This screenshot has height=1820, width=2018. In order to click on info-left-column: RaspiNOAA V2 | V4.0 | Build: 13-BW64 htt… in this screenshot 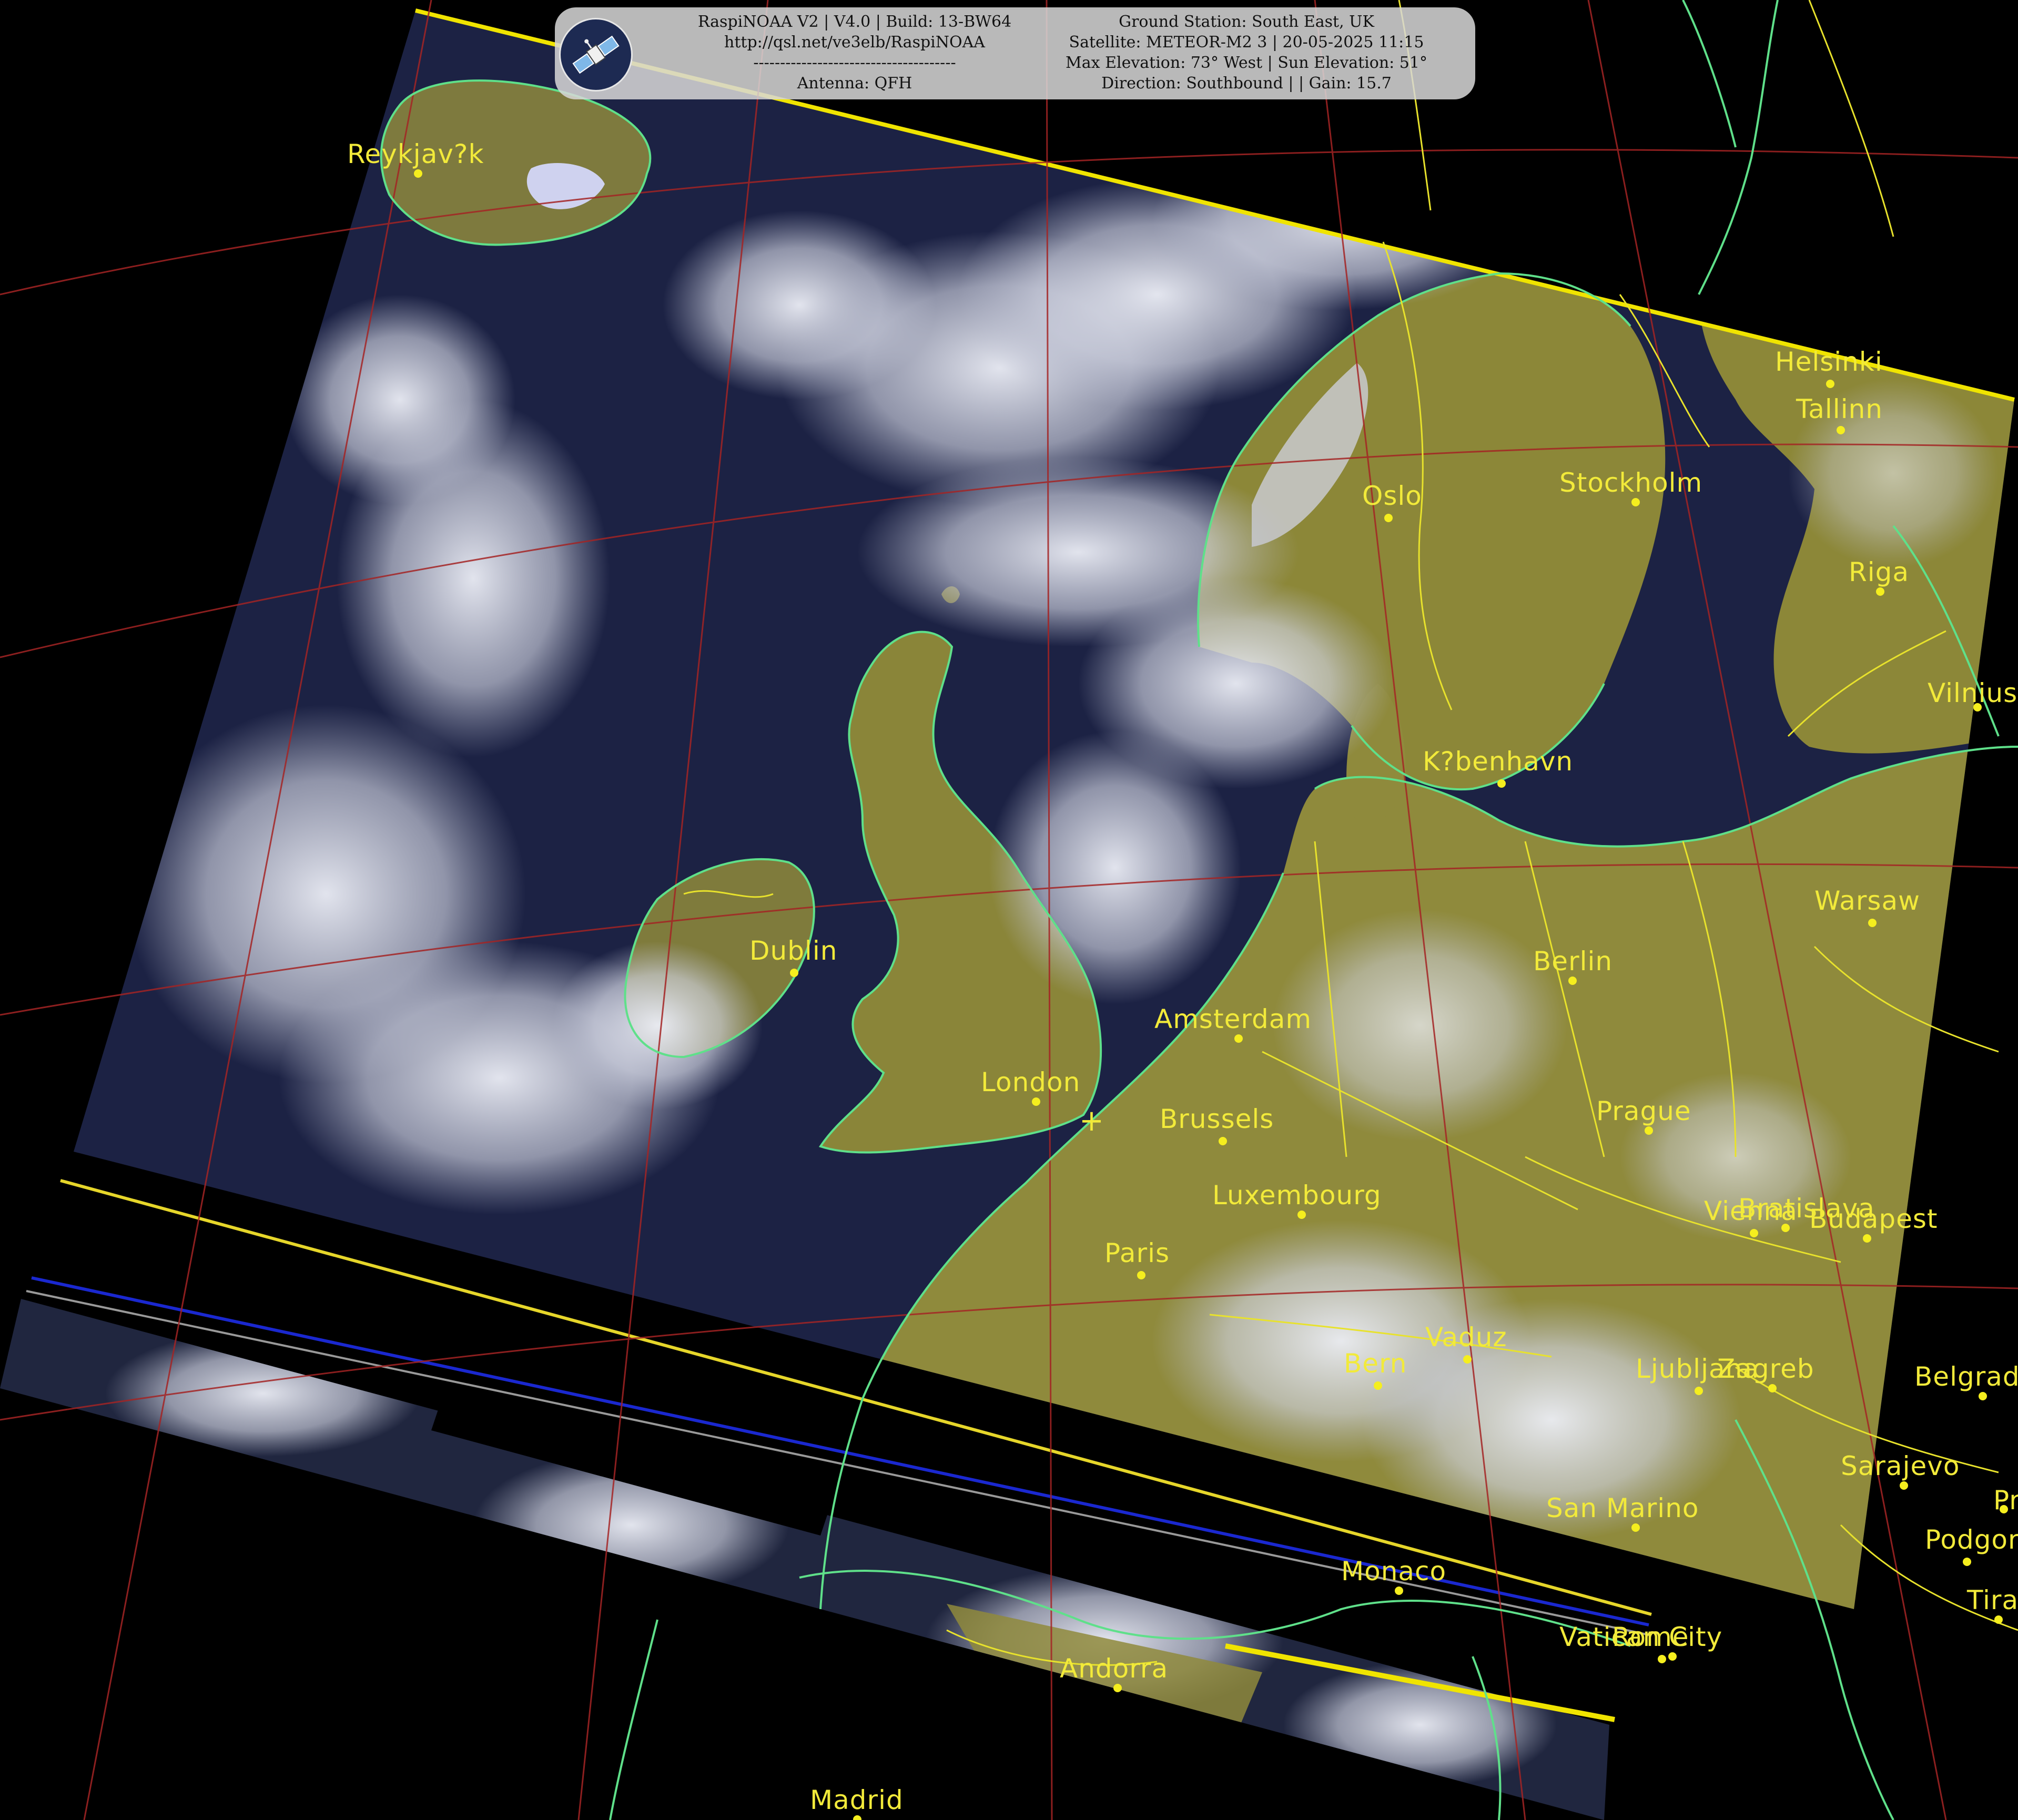, I will do `click(855, 53)`.